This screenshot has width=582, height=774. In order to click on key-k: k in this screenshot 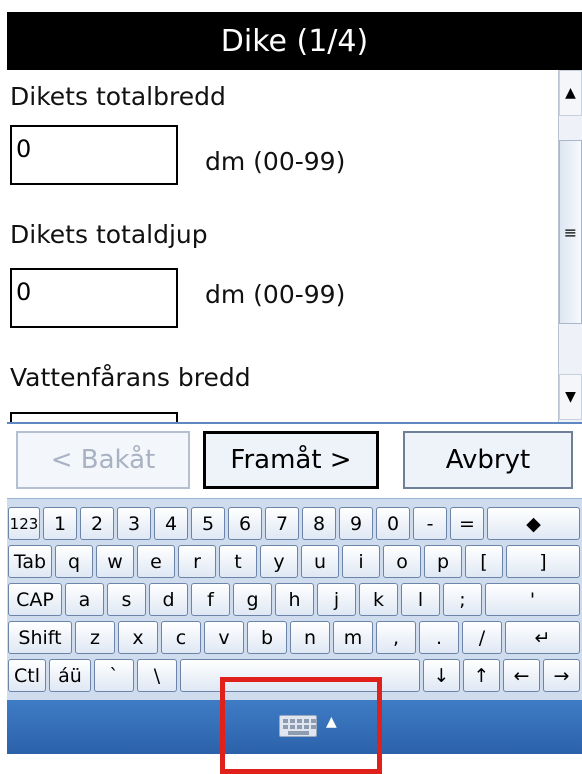, I will do `click(378, 599)`.